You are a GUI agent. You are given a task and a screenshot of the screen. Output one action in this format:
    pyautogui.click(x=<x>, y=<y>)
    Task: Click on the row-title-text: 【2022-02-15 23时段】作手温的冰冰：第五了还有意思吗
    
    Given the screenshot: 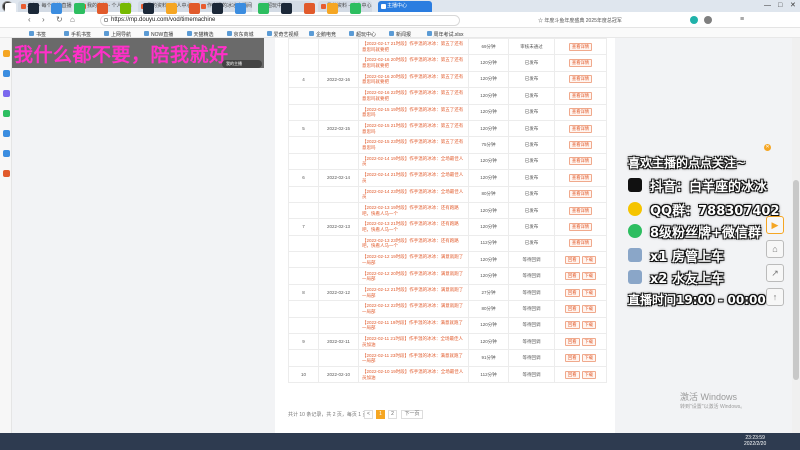 What is the action you would take?
    pyautogui.click(x=414, y=144)
    